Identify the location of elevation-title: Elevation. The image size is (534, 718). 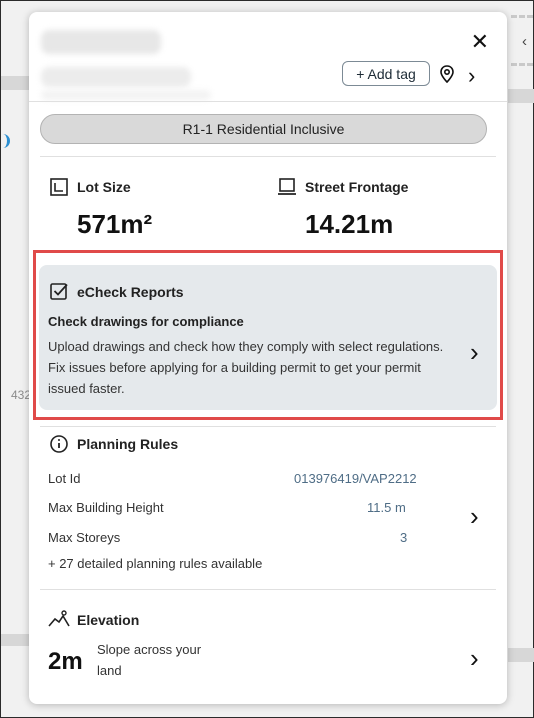
(108, 620).